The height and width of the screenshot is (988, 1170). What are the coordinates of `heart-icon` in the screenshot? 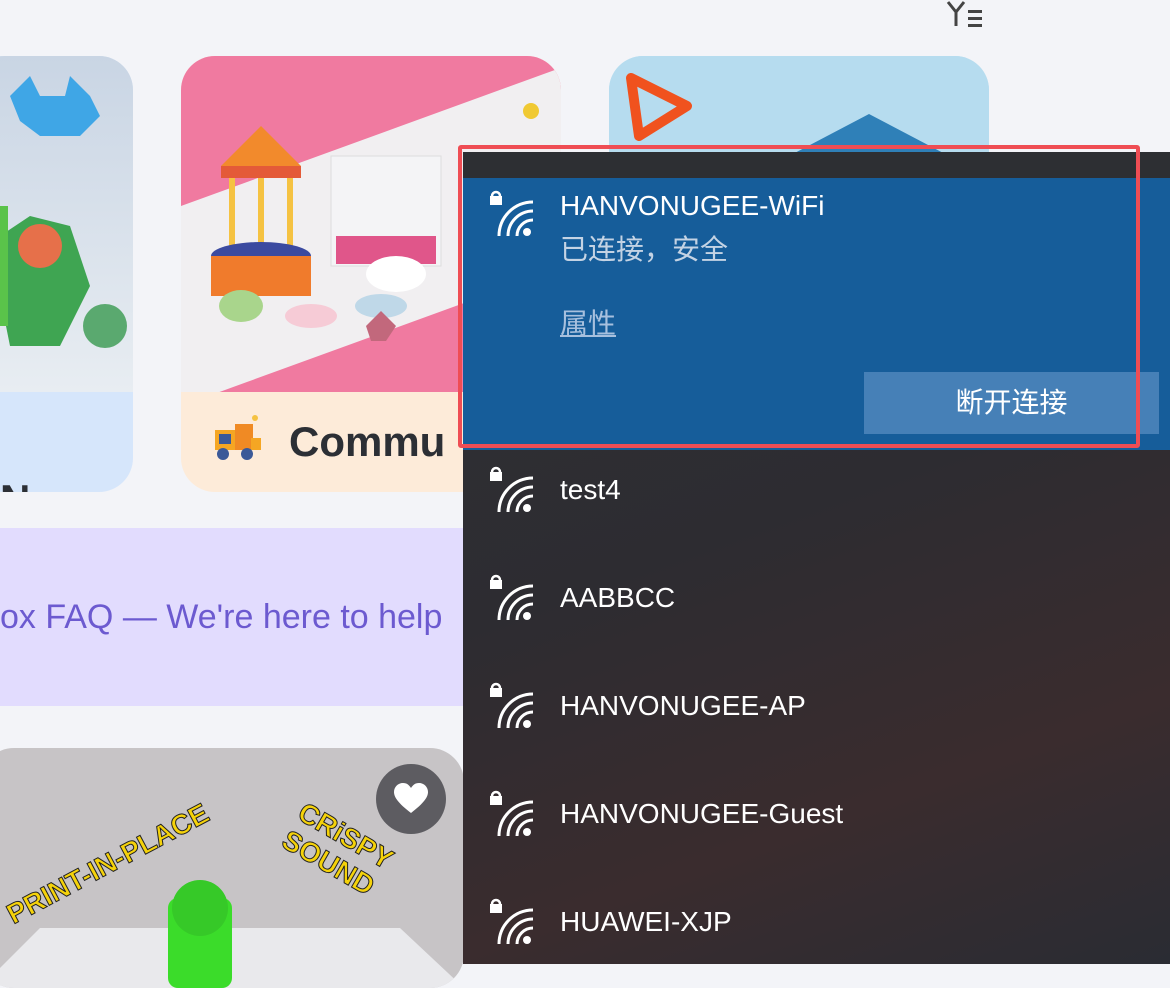 It's located at (411, 798).